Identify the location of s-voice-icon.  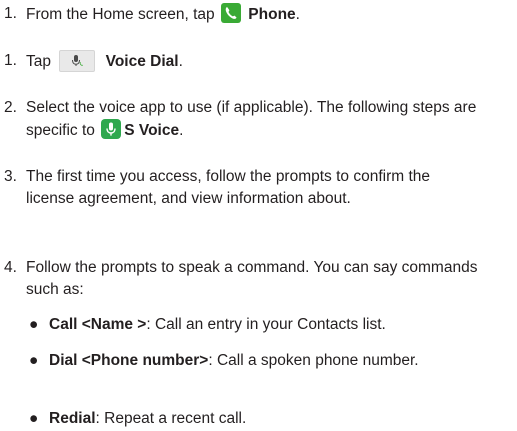
(111, 129).